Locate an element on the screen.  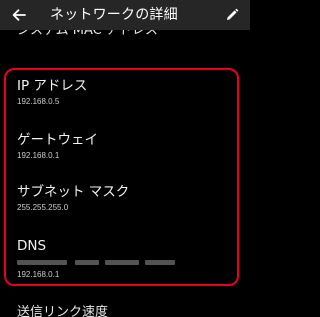
arrow-left-icon is located at coordinates (19, 15).